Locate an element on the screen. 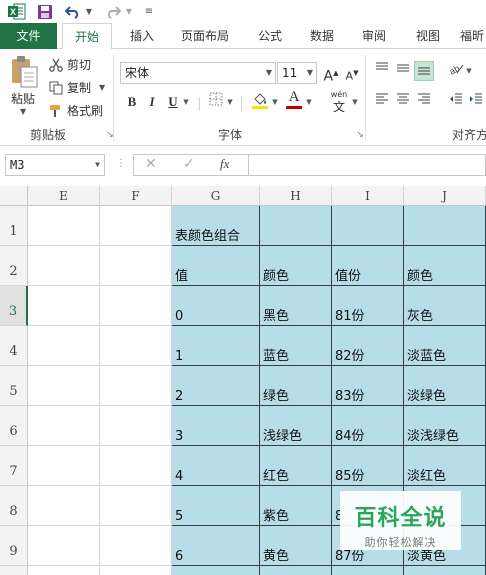  cell-h7: 红色 is located at coordinates (296, 466).